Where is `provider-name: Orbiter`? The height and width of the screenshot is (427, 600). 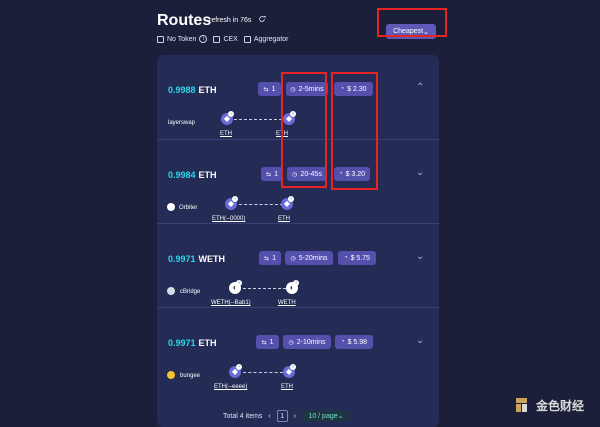 provider-name: Orbiter is located at coordinates (188, 208).